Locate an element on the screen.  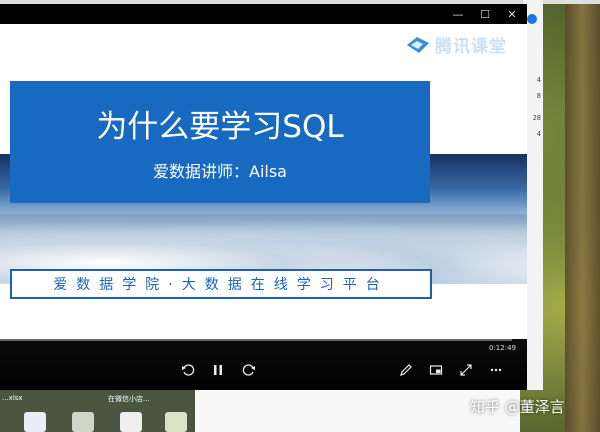
zhihu-watermark: 知乎 @董泽言 is located at coordinates (517, 407).